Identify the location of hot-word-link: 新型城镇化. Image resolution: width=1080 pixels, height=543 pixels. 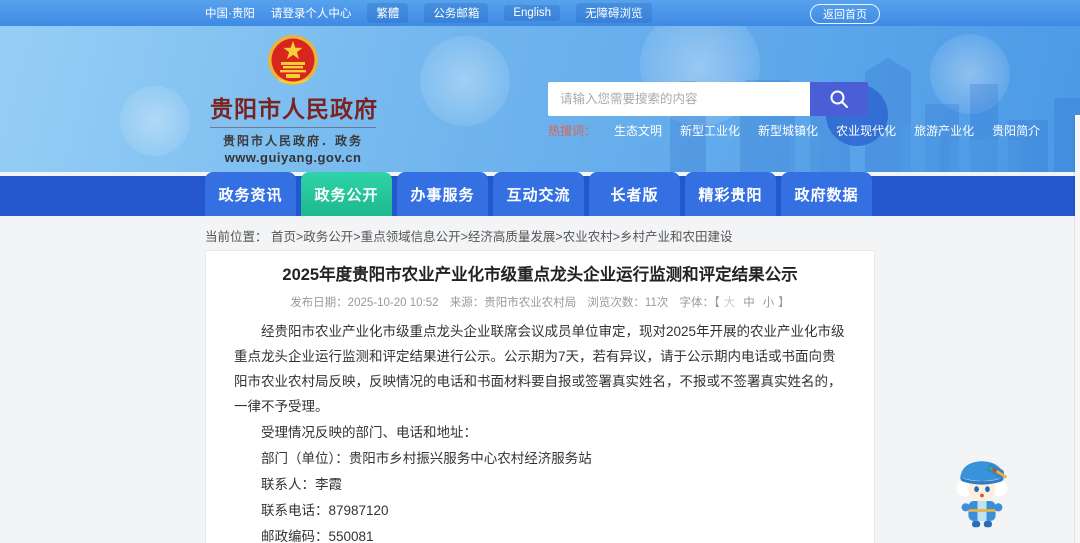
(788, 130).